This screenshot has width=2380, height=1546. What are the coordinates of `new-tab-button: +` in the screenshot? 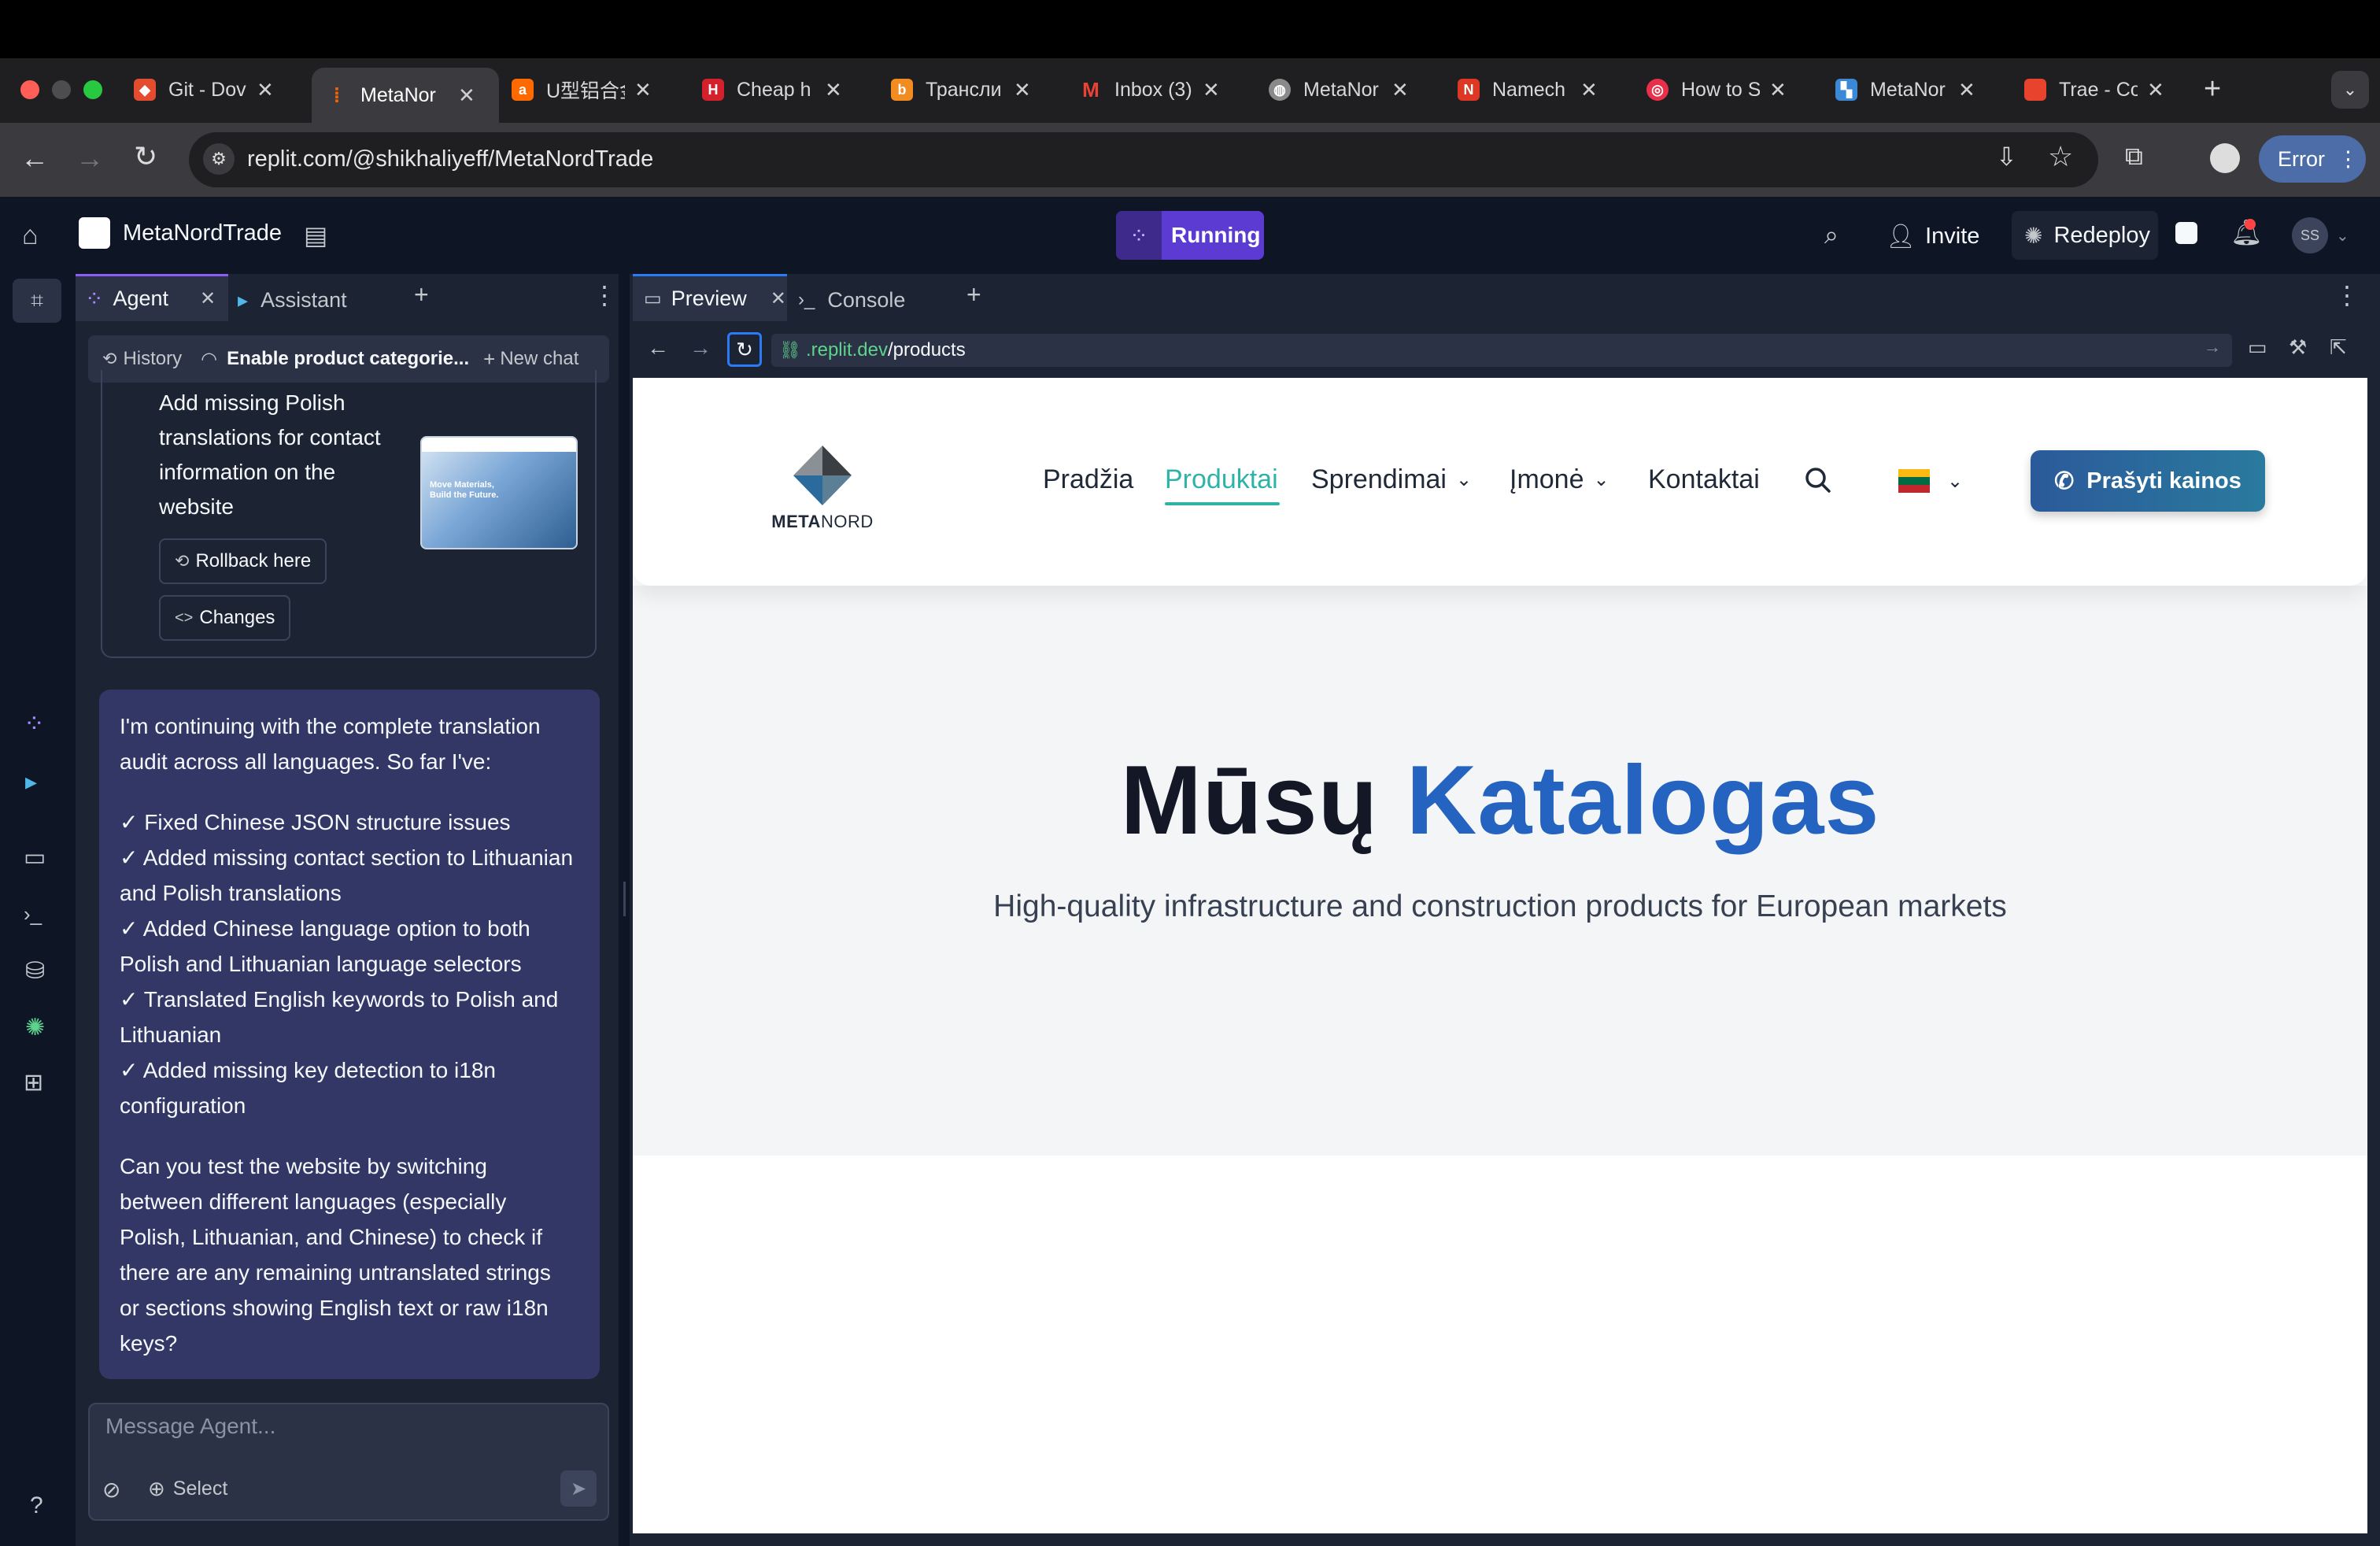 It's located at (2212, 89).